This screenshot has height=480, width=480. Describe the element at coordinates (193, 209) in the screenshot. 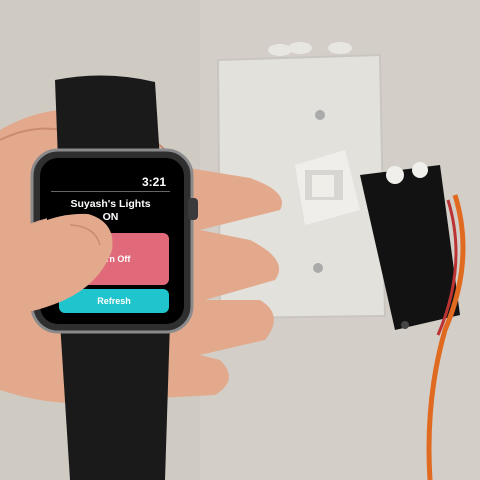

I see `watch-crown-icon` at that location.